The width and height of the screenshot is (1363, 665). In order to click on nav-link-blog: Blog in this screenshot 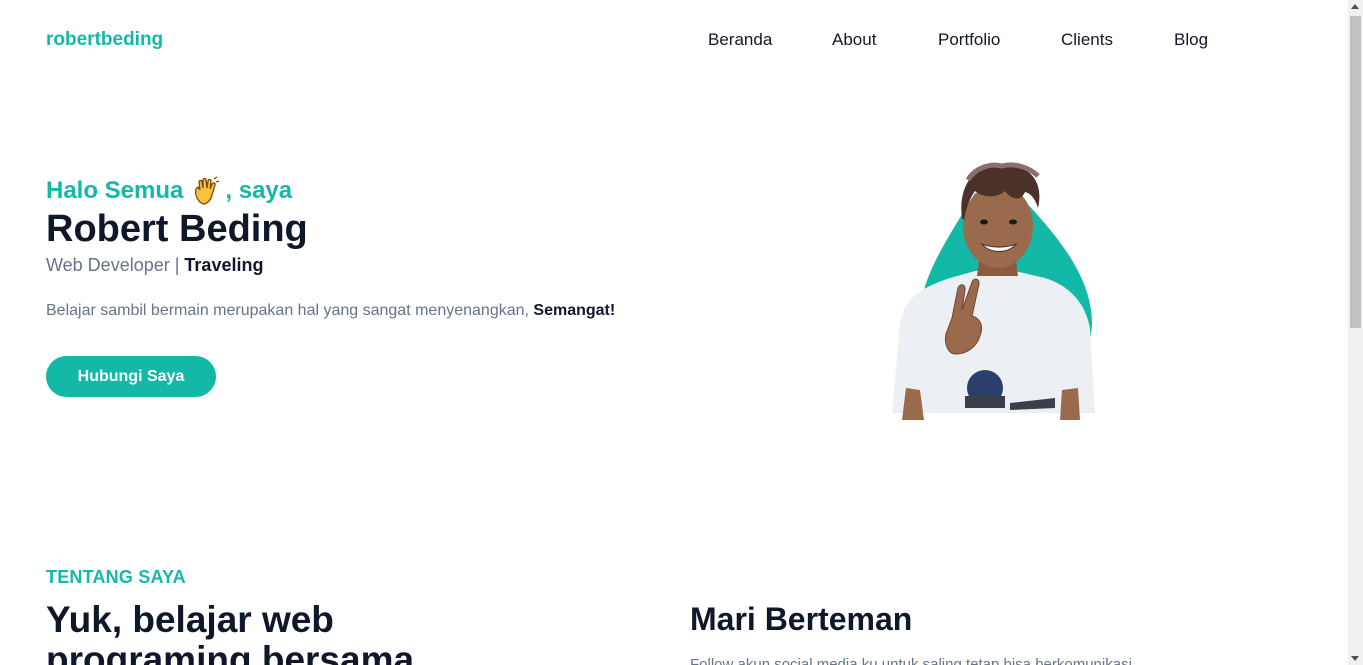, I will do `click(1191, 40)`.